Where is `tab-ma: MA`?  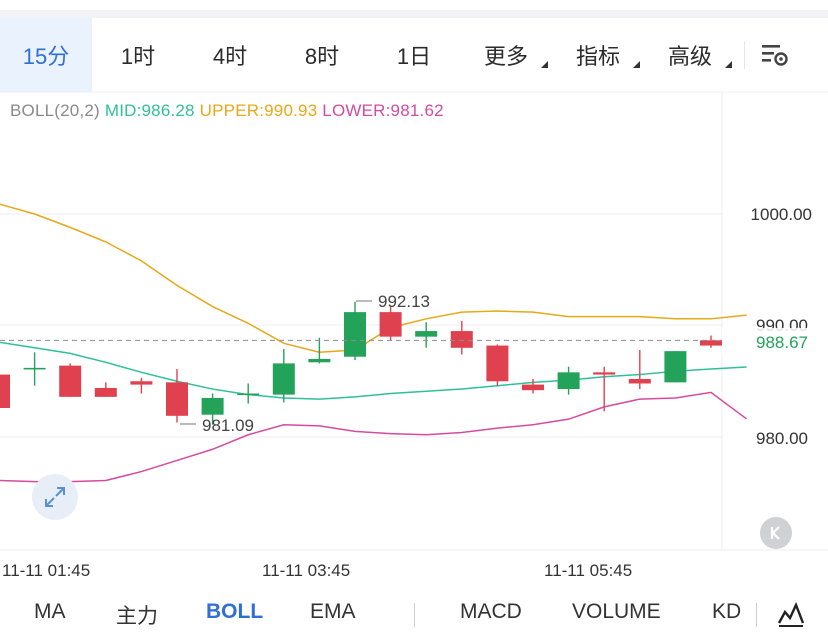 tab-ma: MA is located at coordinates (50, 612).